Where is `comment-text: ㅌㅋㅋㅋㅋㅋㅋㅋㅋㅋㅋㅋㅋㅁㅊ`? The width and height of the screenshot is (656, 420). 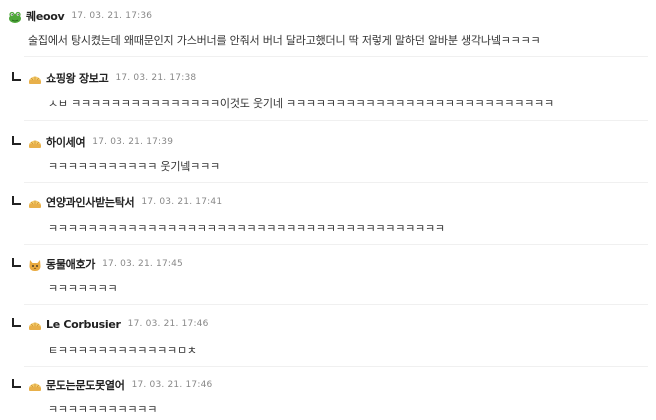 comment-text: ㅌㅋㅋㅋㅋㅋㅋㅋㅋㅋㅋㅋㅋㅁㅊ is located at coordinates (122, 350).